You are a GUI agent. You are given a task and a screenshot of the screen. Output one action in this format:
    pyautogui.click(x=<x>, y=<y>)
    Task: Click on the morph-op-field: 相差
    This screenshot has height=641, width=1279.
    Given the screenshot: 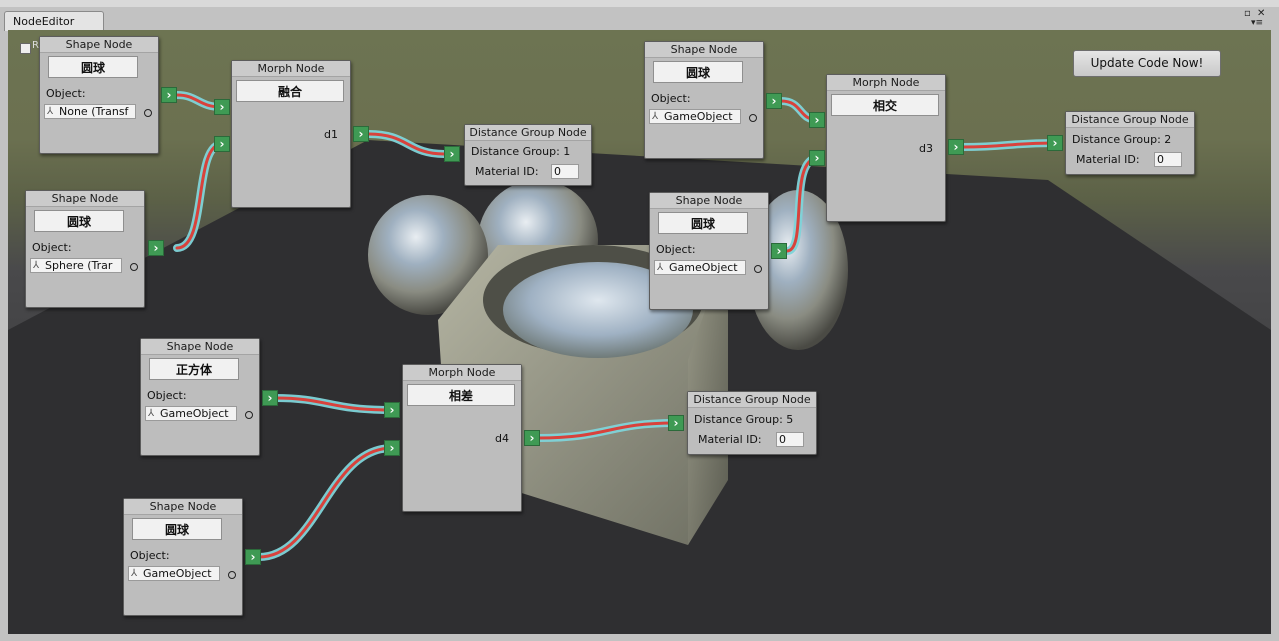 What is the action you would take?
    pyautogui.click(x=461, y=395)
    